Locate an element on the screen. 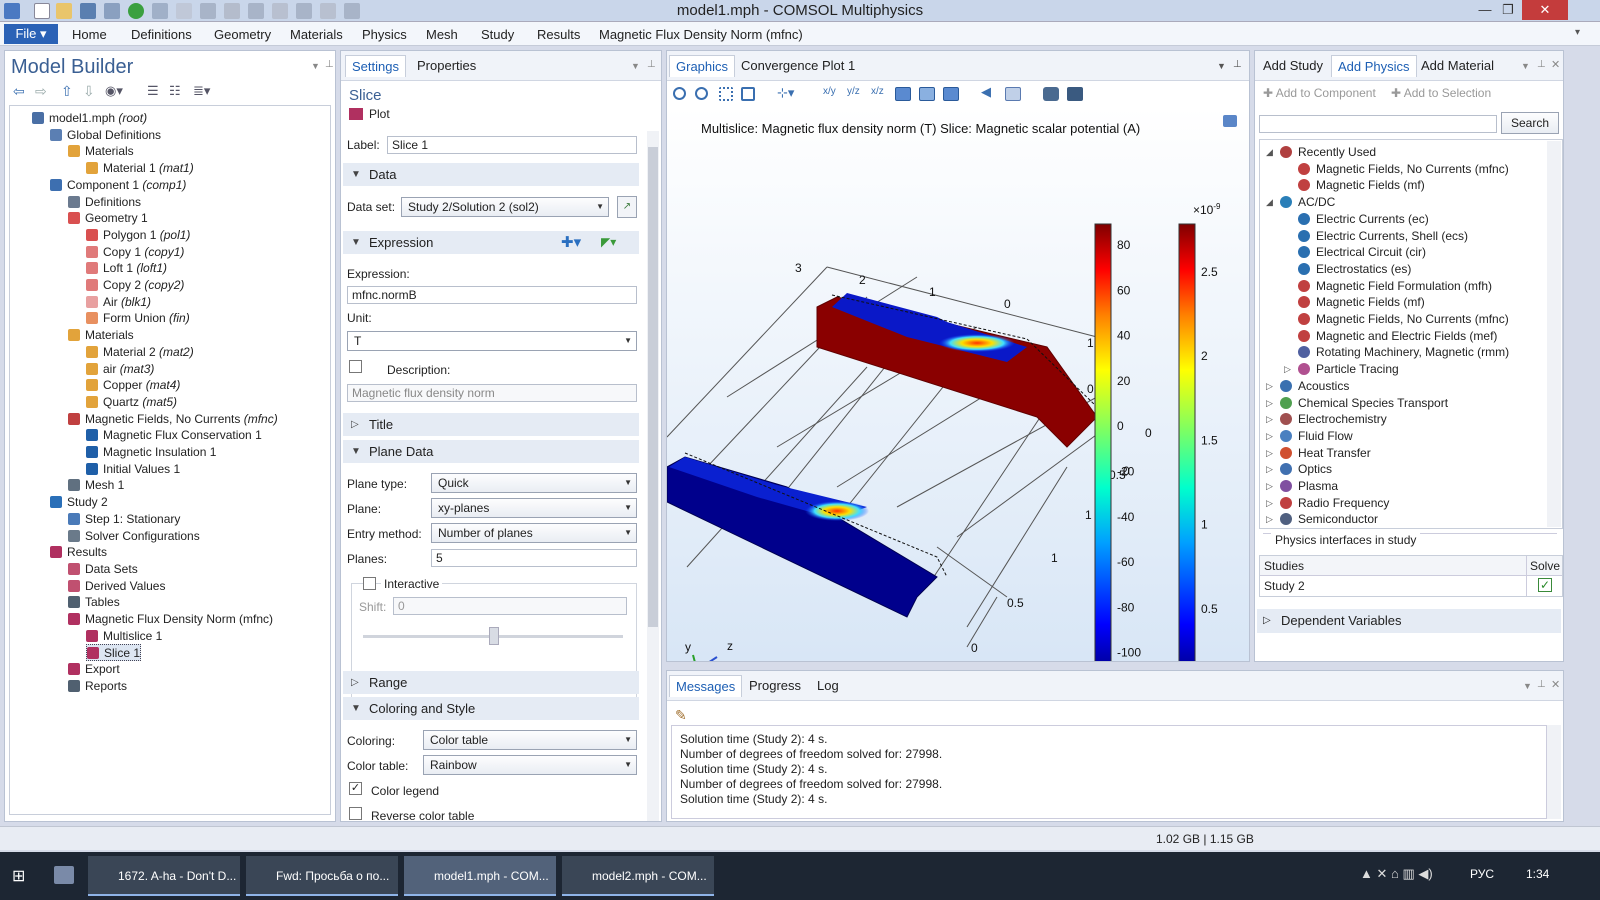 This screenshot has height=900, width=1600. view-yz-icon: y/z is located at coordinates (855, 93).